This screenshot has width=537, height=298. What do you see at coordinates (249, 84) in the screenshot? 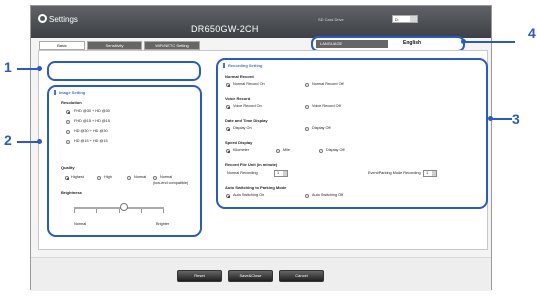
I see `normal-record-on: Normal Record On` at bounding box center [249, 84].